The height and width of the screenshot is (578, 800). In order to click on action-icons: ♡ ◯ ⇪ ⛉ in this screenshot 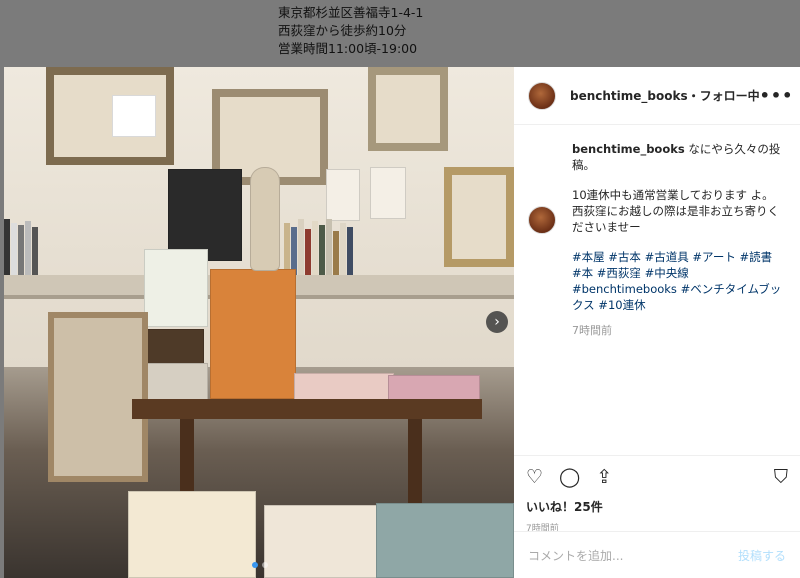, I will do `click(657, 477)`.